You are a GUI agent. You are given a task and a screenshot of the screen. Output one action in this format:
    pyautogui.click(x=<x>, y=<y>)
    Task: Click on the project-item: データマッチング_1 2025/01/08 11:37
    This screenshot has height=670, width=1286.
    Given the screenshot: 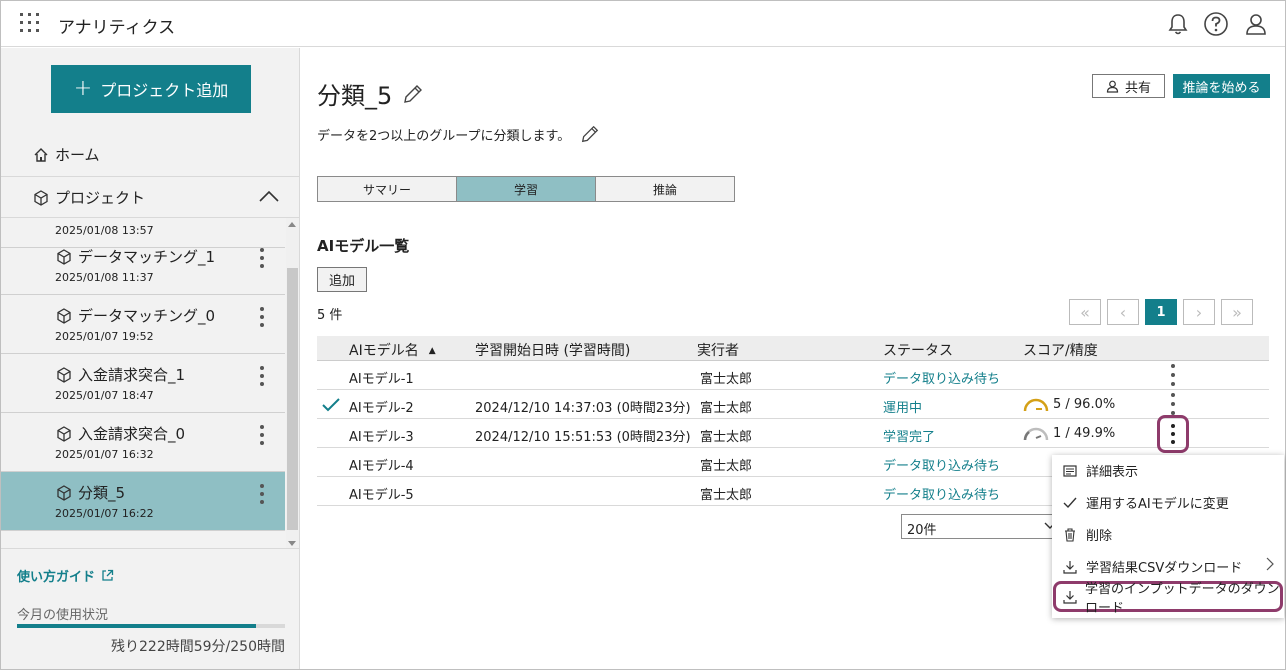 What is the action you would take?
    pyautogui.click(x=143, y=265)
    